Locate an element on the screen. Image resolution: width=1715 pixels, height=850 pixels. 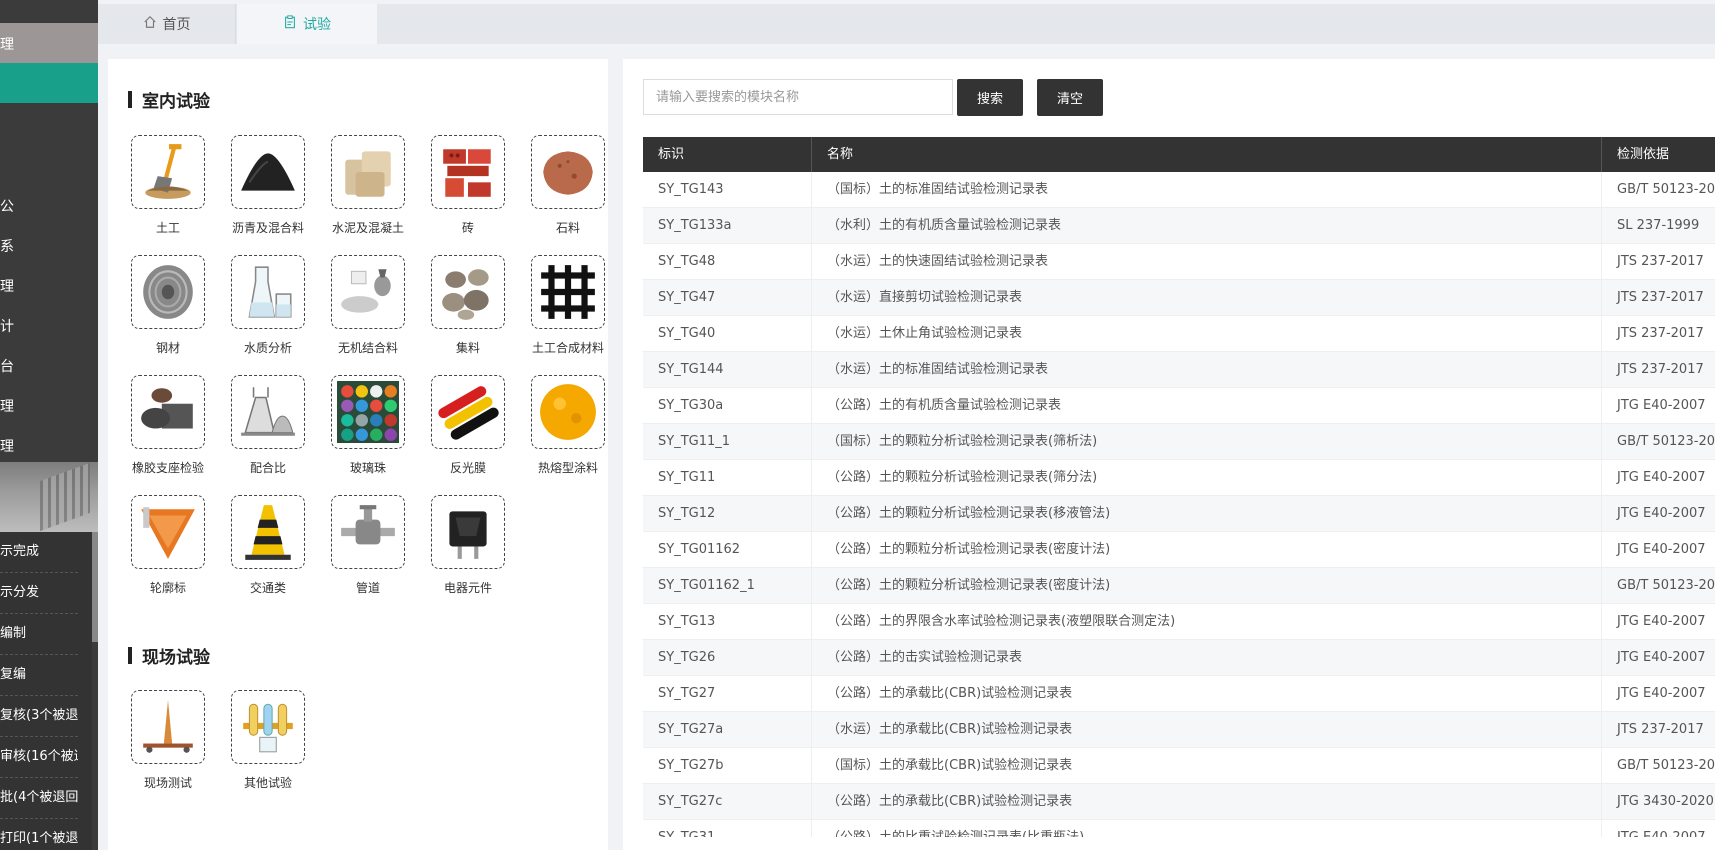
cell-id: SY_TG31 is located at coordinates (727, 828).